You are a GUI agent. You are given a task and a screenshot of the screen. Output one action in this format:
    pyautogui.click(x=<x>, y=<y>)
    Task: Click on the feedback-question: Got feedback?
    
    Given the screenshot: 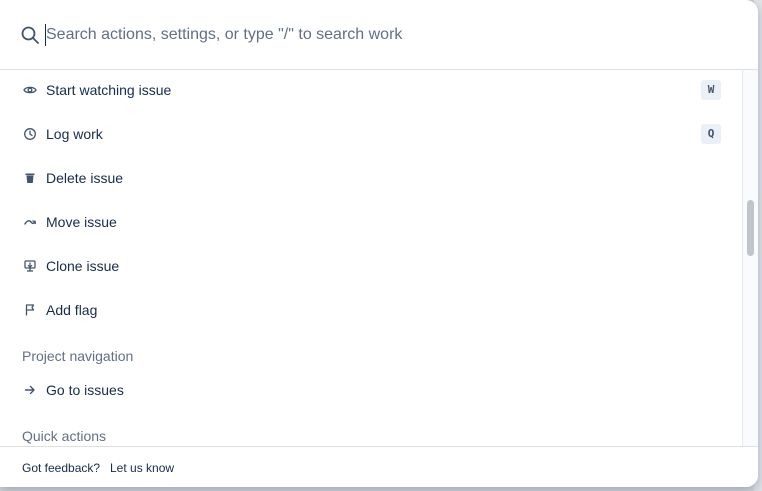 What is the action you would take?
    pyautogui.click(x=61, y=468)
    